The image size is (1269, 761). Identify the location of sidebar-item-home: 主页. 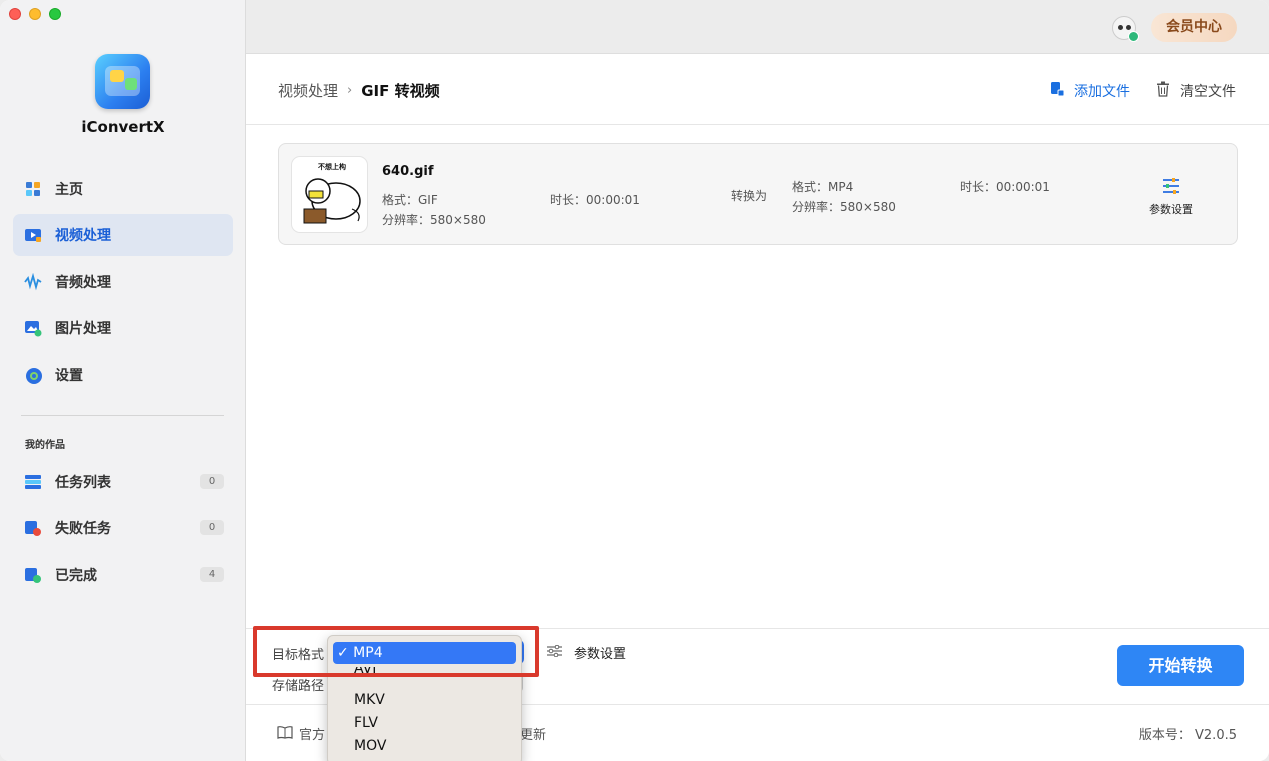
(123, 189).